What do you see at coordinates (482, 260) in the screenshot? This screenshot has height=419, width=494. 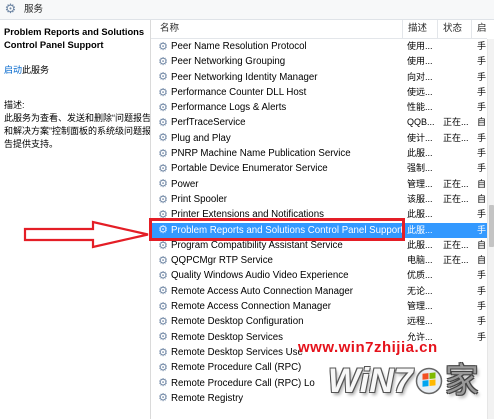 I see `service-startup-type: 自` at bounding box center [482, 260].